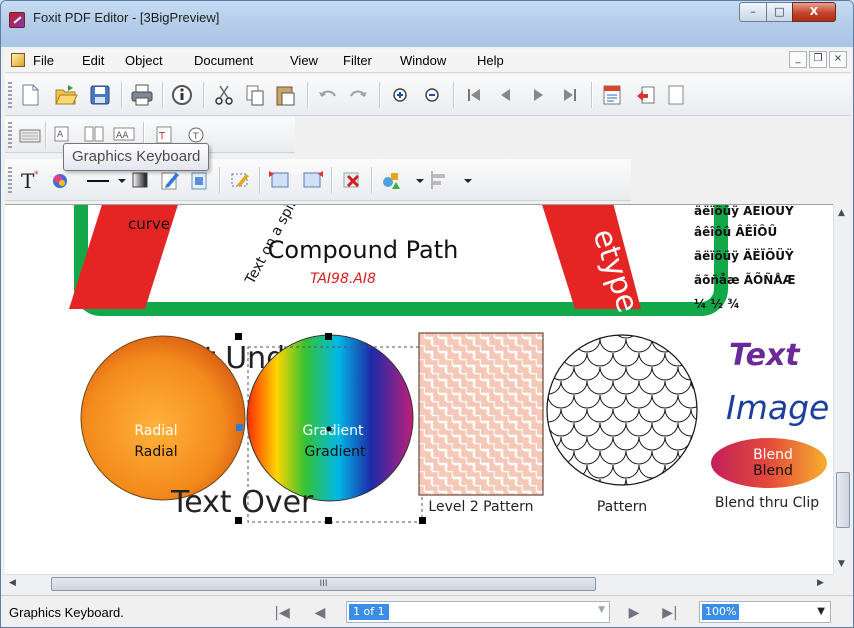 The width and height of the screenshot is (854, 628). Describe the element at coordinates (100, 95) in the screenshot. I see `save-disk-icon` at that location.